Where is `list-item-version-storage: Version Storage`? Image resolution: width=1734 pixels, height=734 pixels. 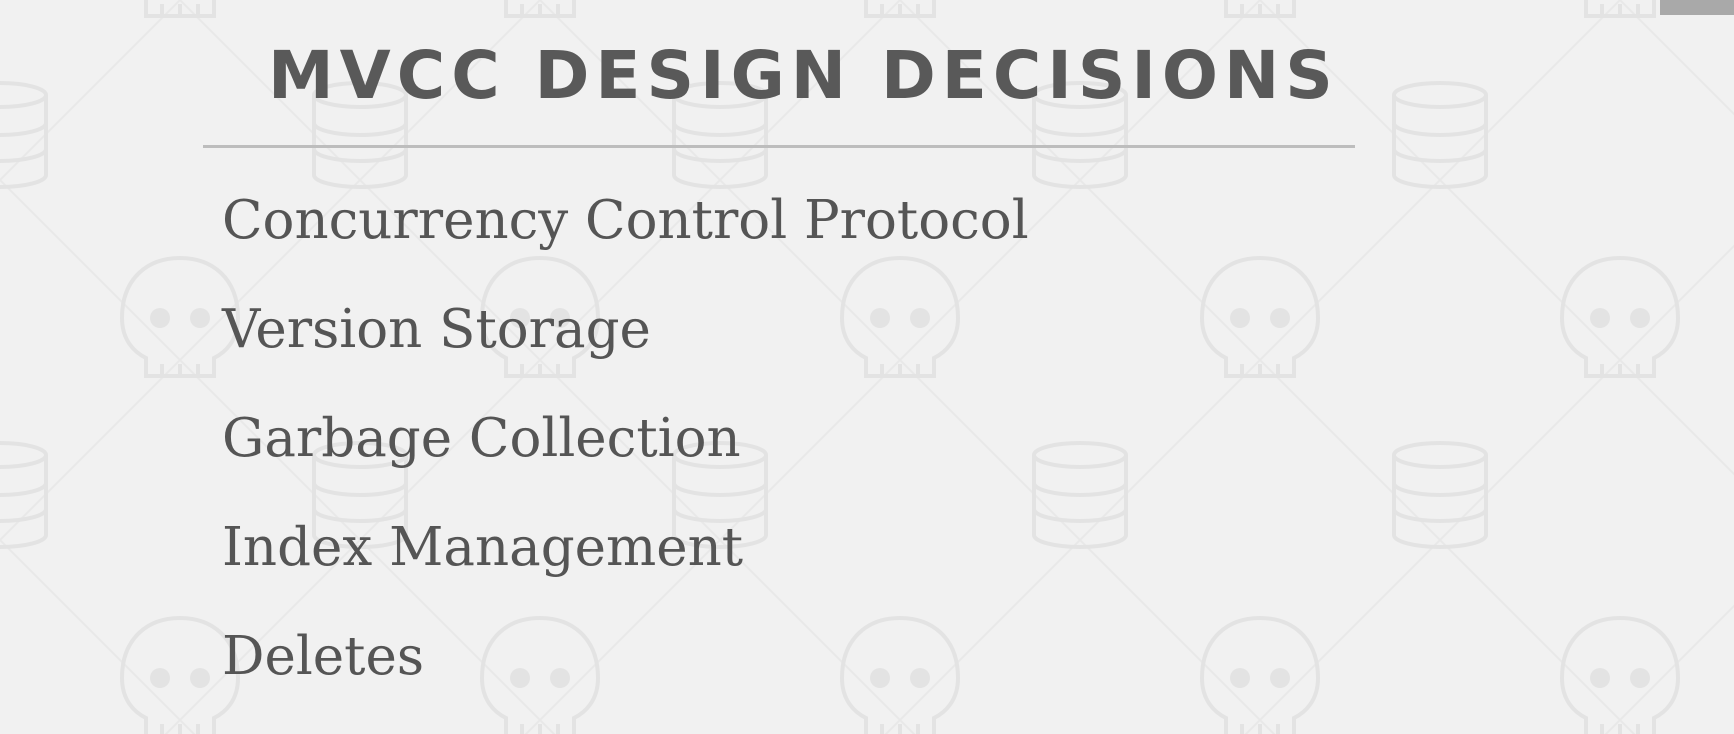
list-item-version-storage: Version Storage is located at coordinates (436, 329).